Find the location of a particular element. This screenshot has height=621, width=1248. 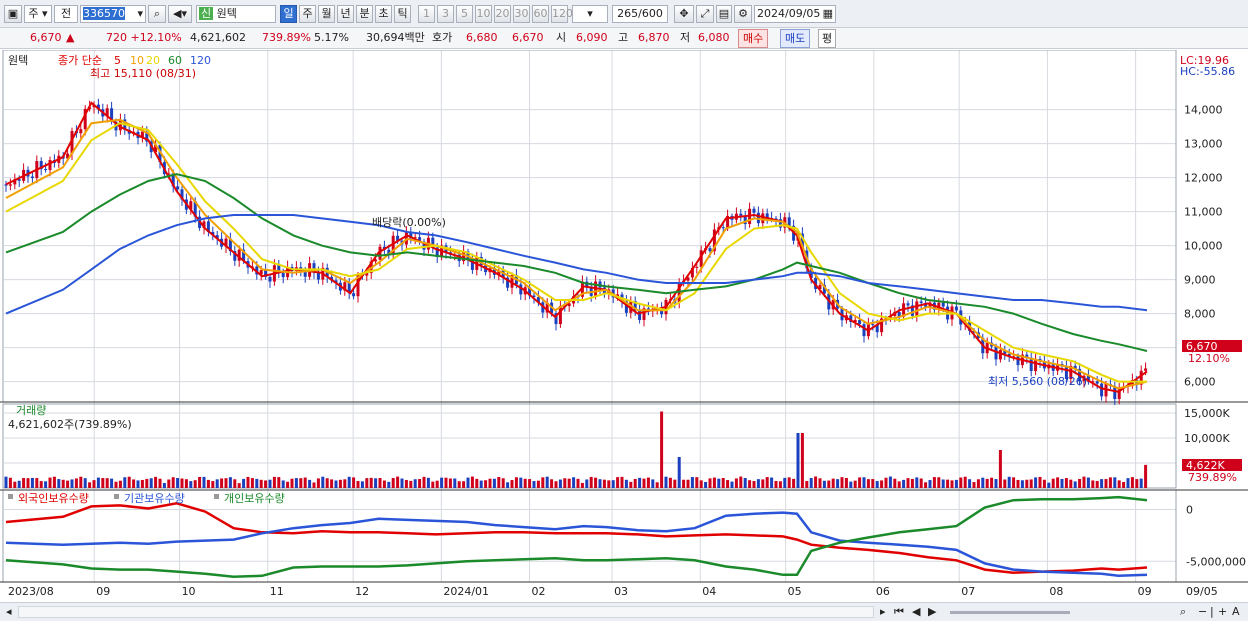

window-menu-icon: ▣ is located at coordinates (13, 14).